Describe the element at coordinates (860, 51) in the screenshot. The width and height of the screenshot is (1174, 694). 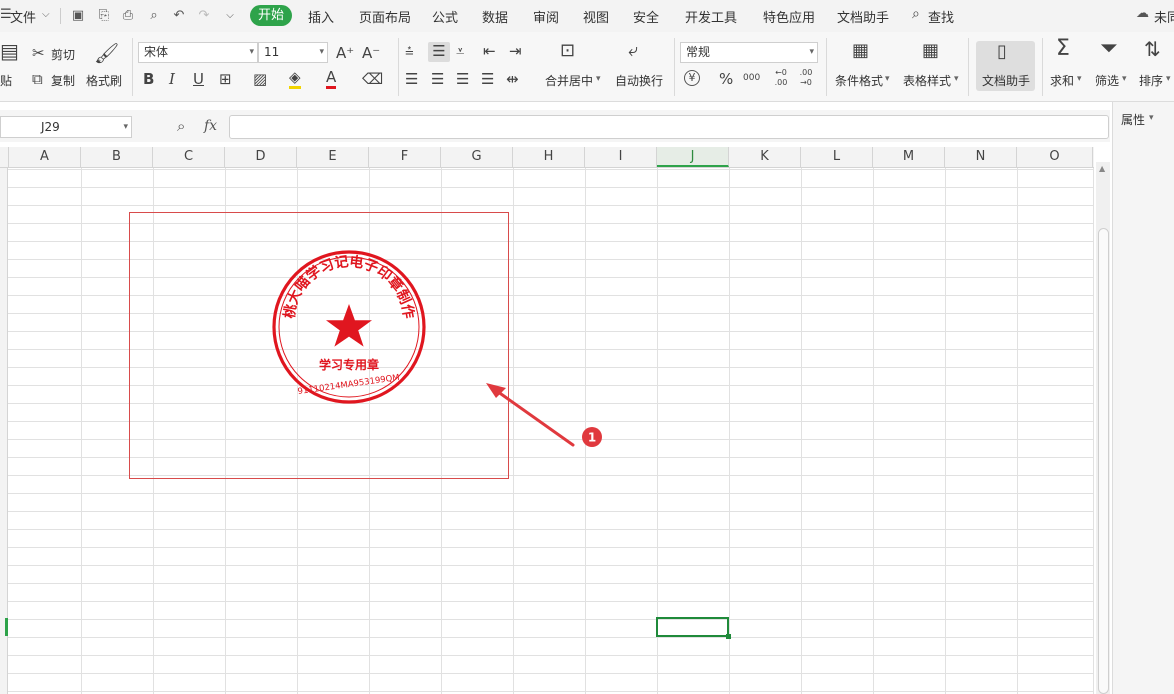
I see `conditional-format-icon: ▦` at that location.